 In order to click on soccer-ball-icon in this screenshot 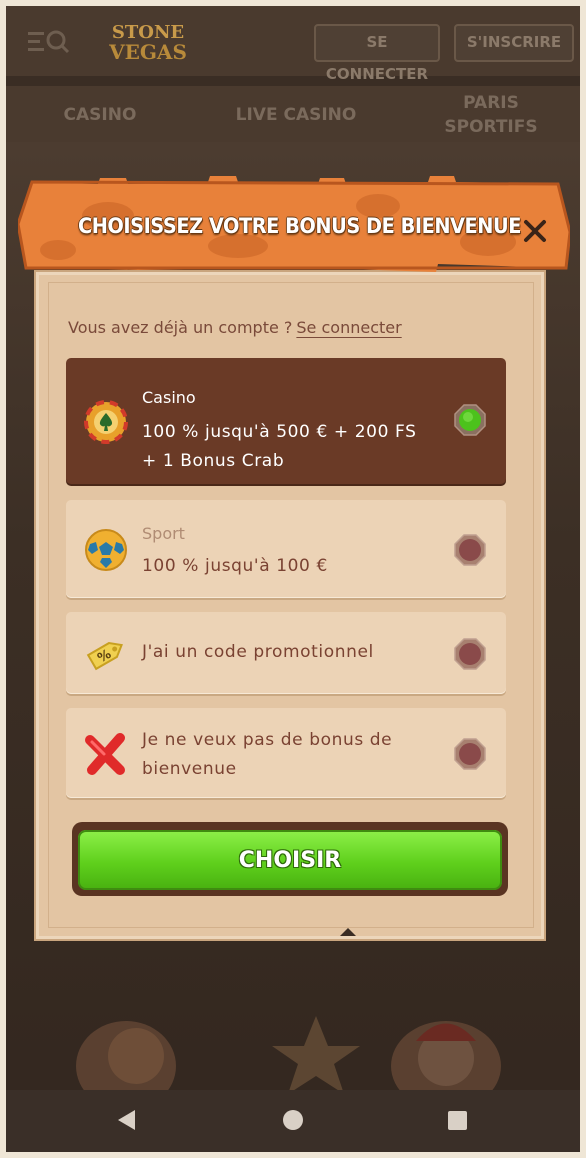, I will do `click(106, 550)`.